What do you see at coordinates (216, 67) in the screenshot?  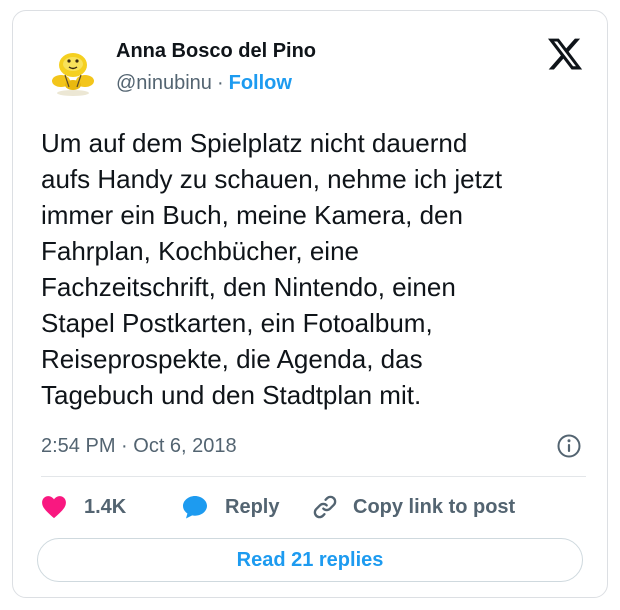 I see `author-block: Anna Bosco del Pino @ninubinu · Follow` at bounding box center [216, 67].